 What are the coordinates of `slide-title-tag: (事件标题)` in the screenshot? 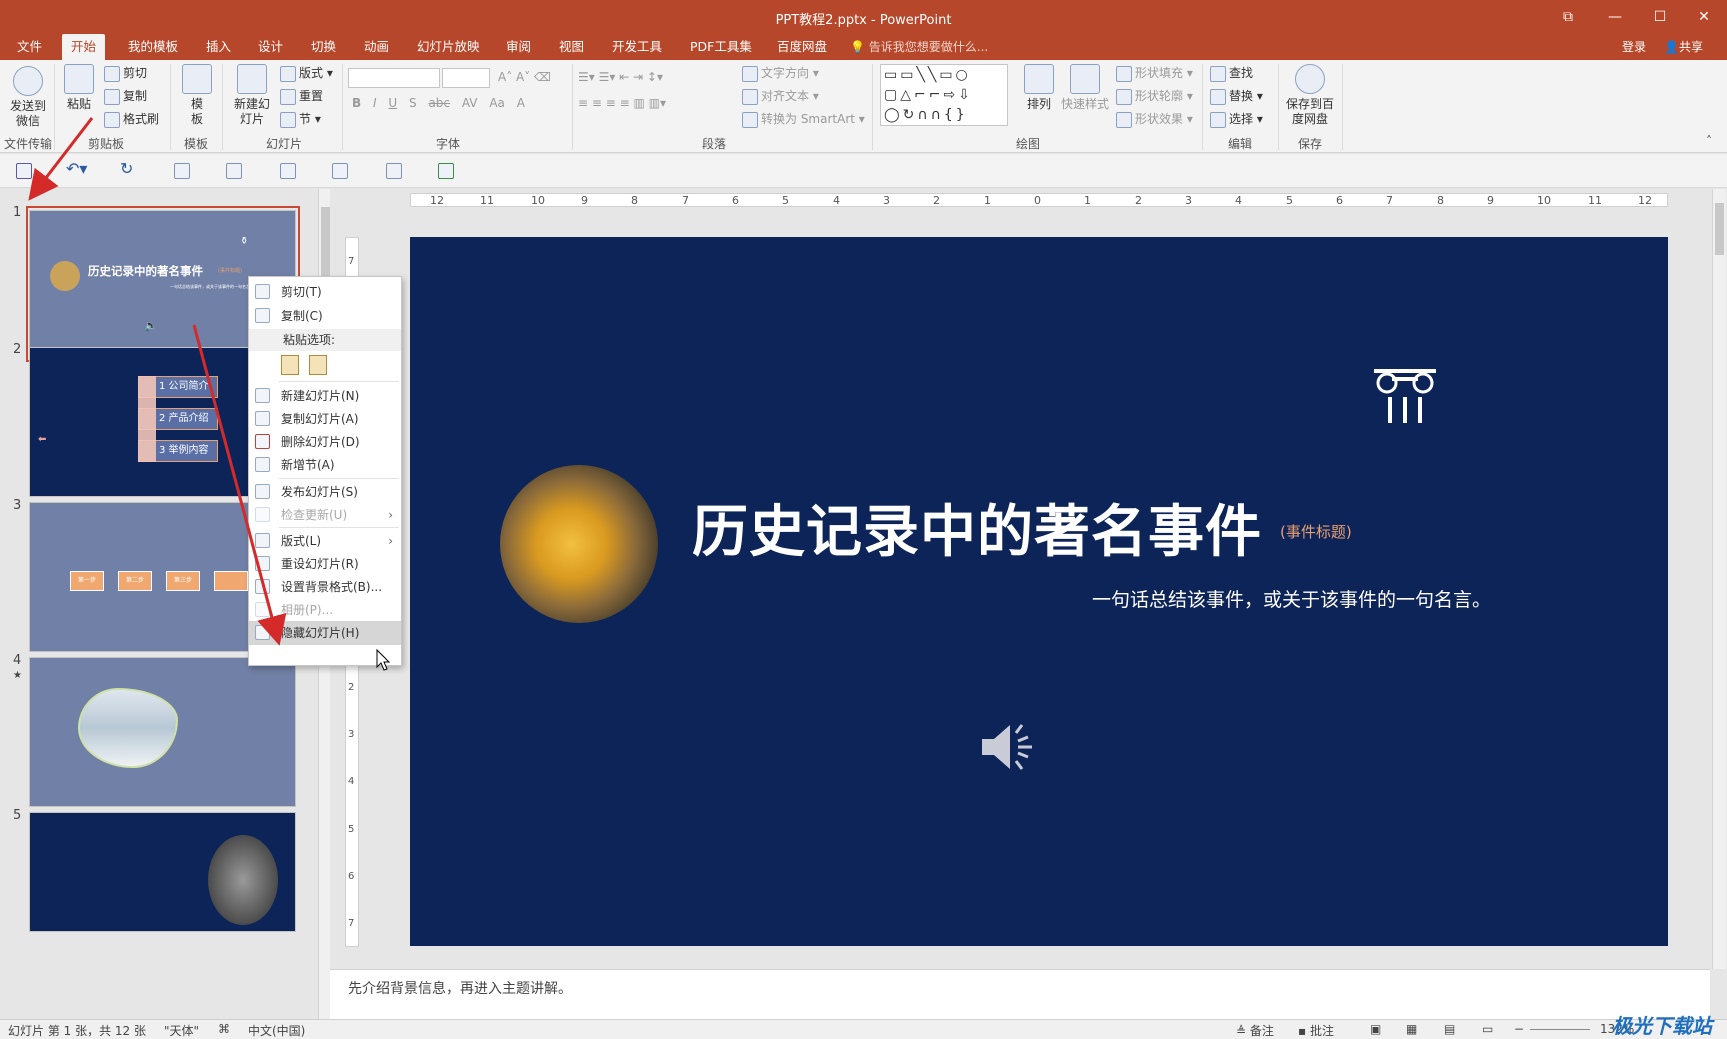 It's located at (1316, 531).